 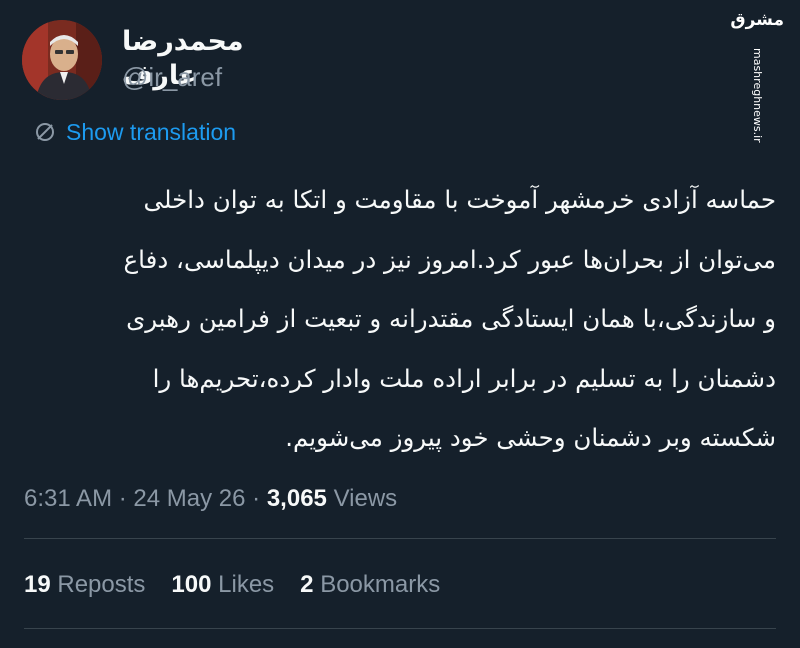 I want to click on show-translation-button: Show translation, so click(x=135, y=132).